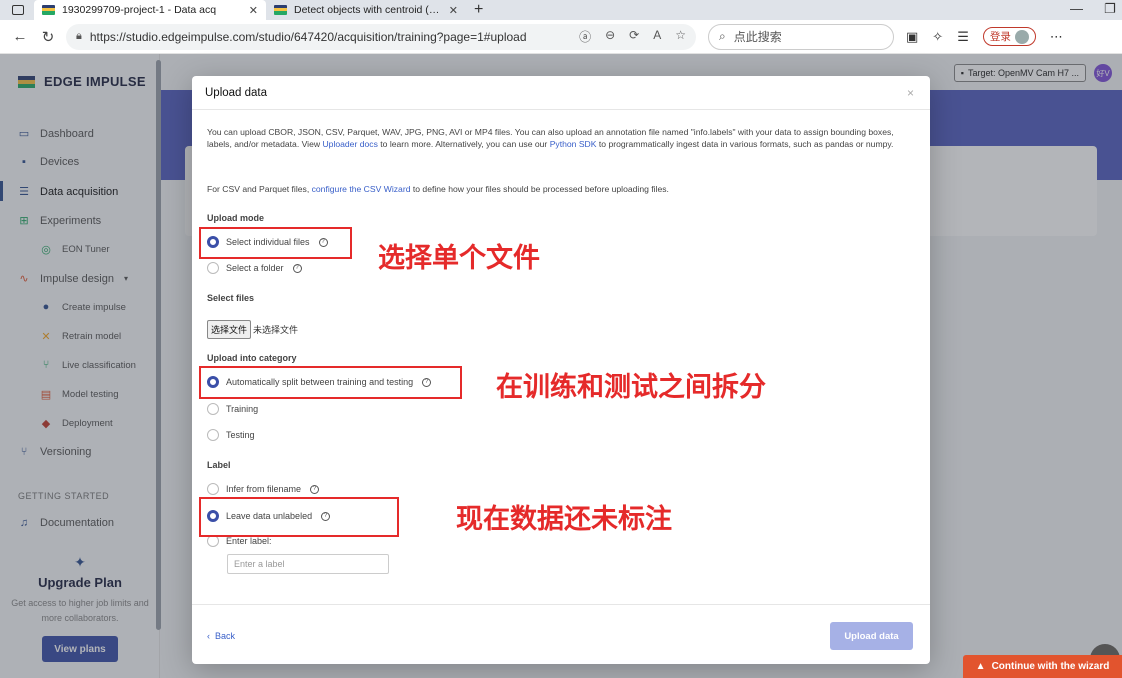  What do you see at coordinates (459, 258) in the screenshot?
I see `annotation-select-files: 选择单个文件` at bounding box center [459, 258].